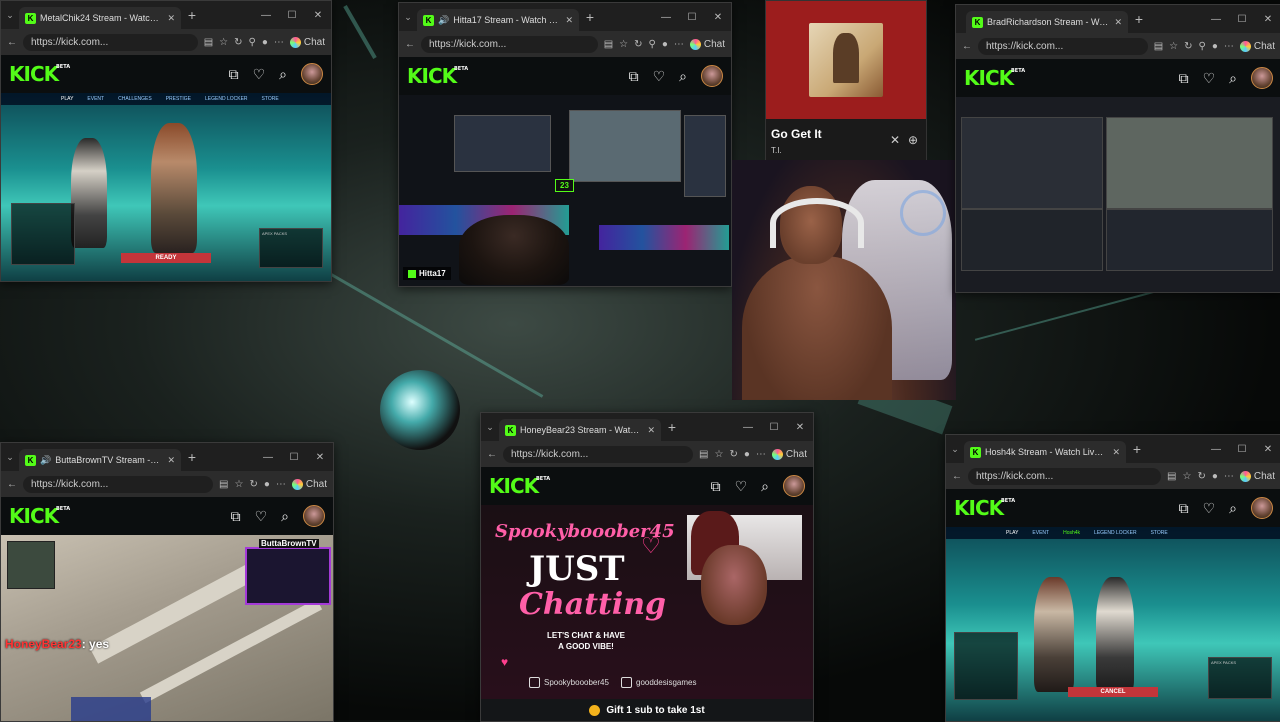  What do you see at coordinates (565, 190) in the screenshot?
I see `stream-video: 23 Hitta17` at bounding box center [565, 190].